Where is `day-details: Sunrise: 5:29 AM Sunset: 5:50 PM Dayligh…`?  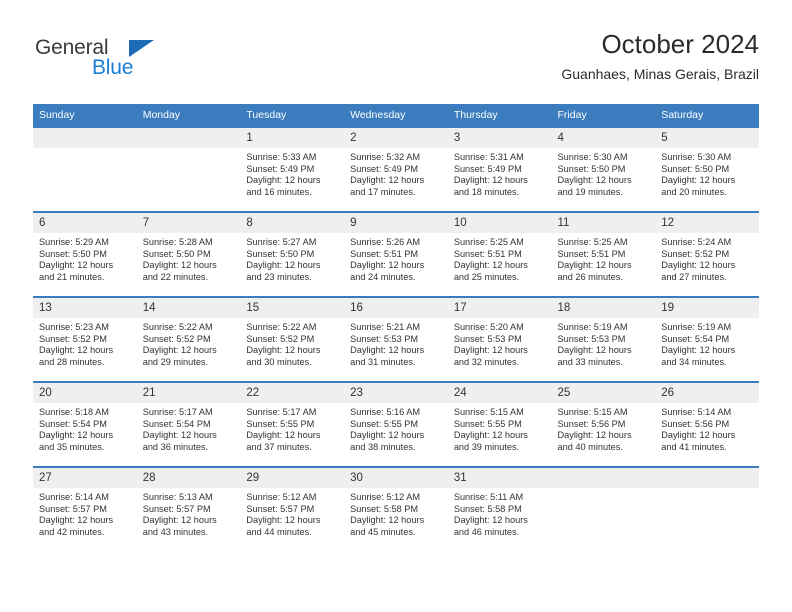 day-details: Sunrise: 5:29 AM Sunset: 5:50 PM Dayligh… is located at coordinates (85, 258).